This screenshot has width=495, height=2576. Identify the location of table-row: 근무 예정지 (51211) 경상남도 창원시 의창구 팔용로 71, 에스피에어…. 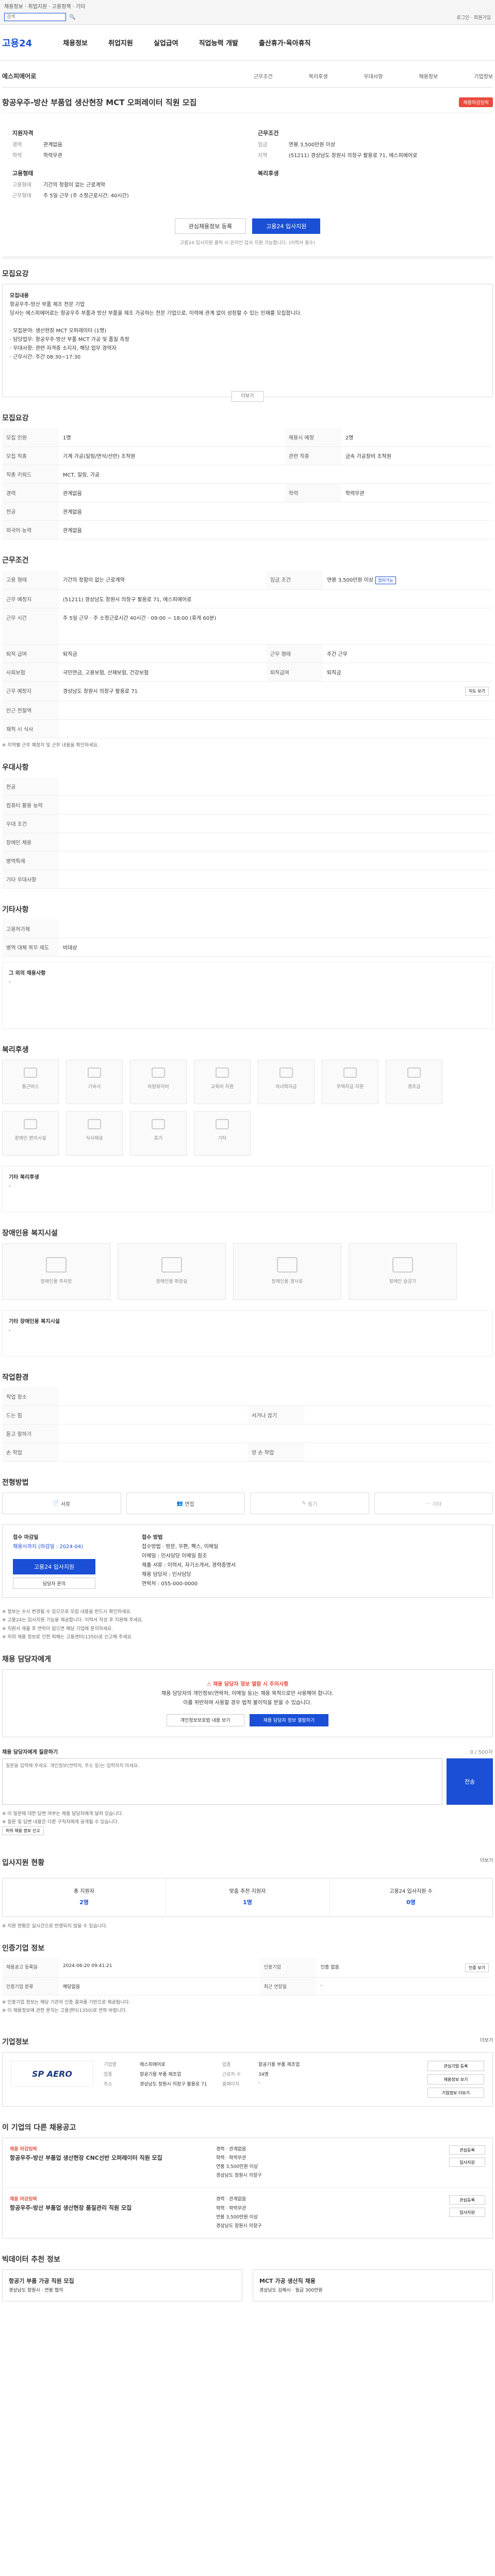
(247, 598).